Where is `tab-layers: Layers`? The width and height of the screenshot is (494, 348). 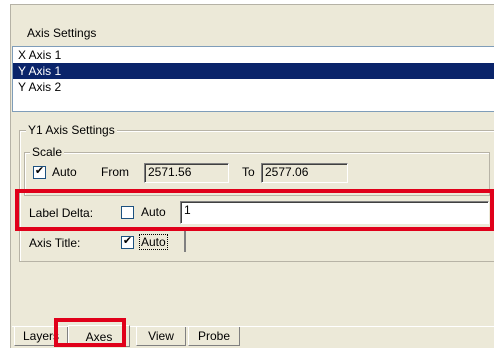
tab-layers: Layers is located at coordinates (41, 336).